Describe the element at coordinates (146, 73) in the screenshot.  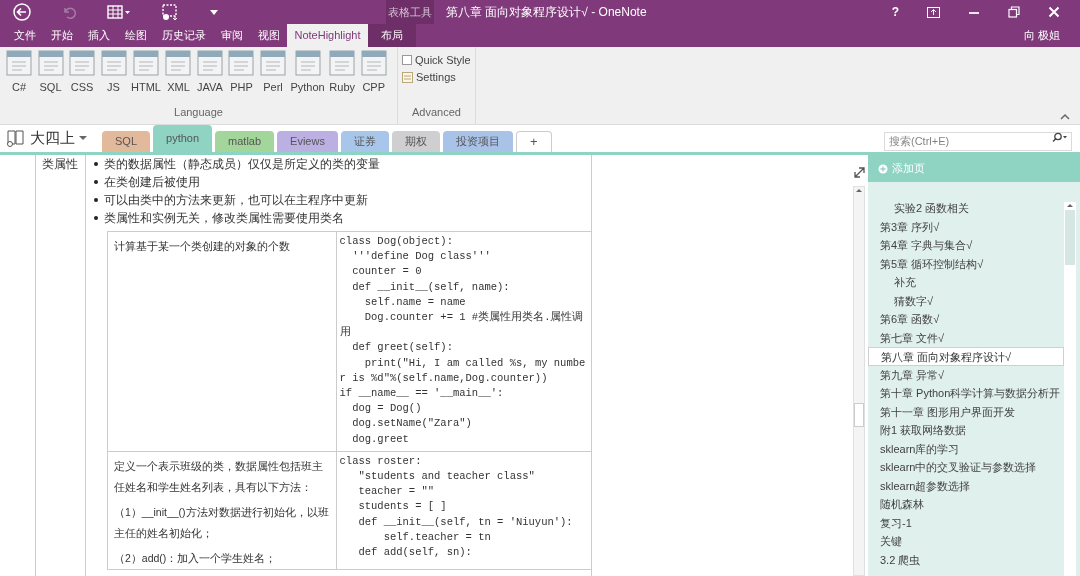
I see `language-button: HTML` at that location.